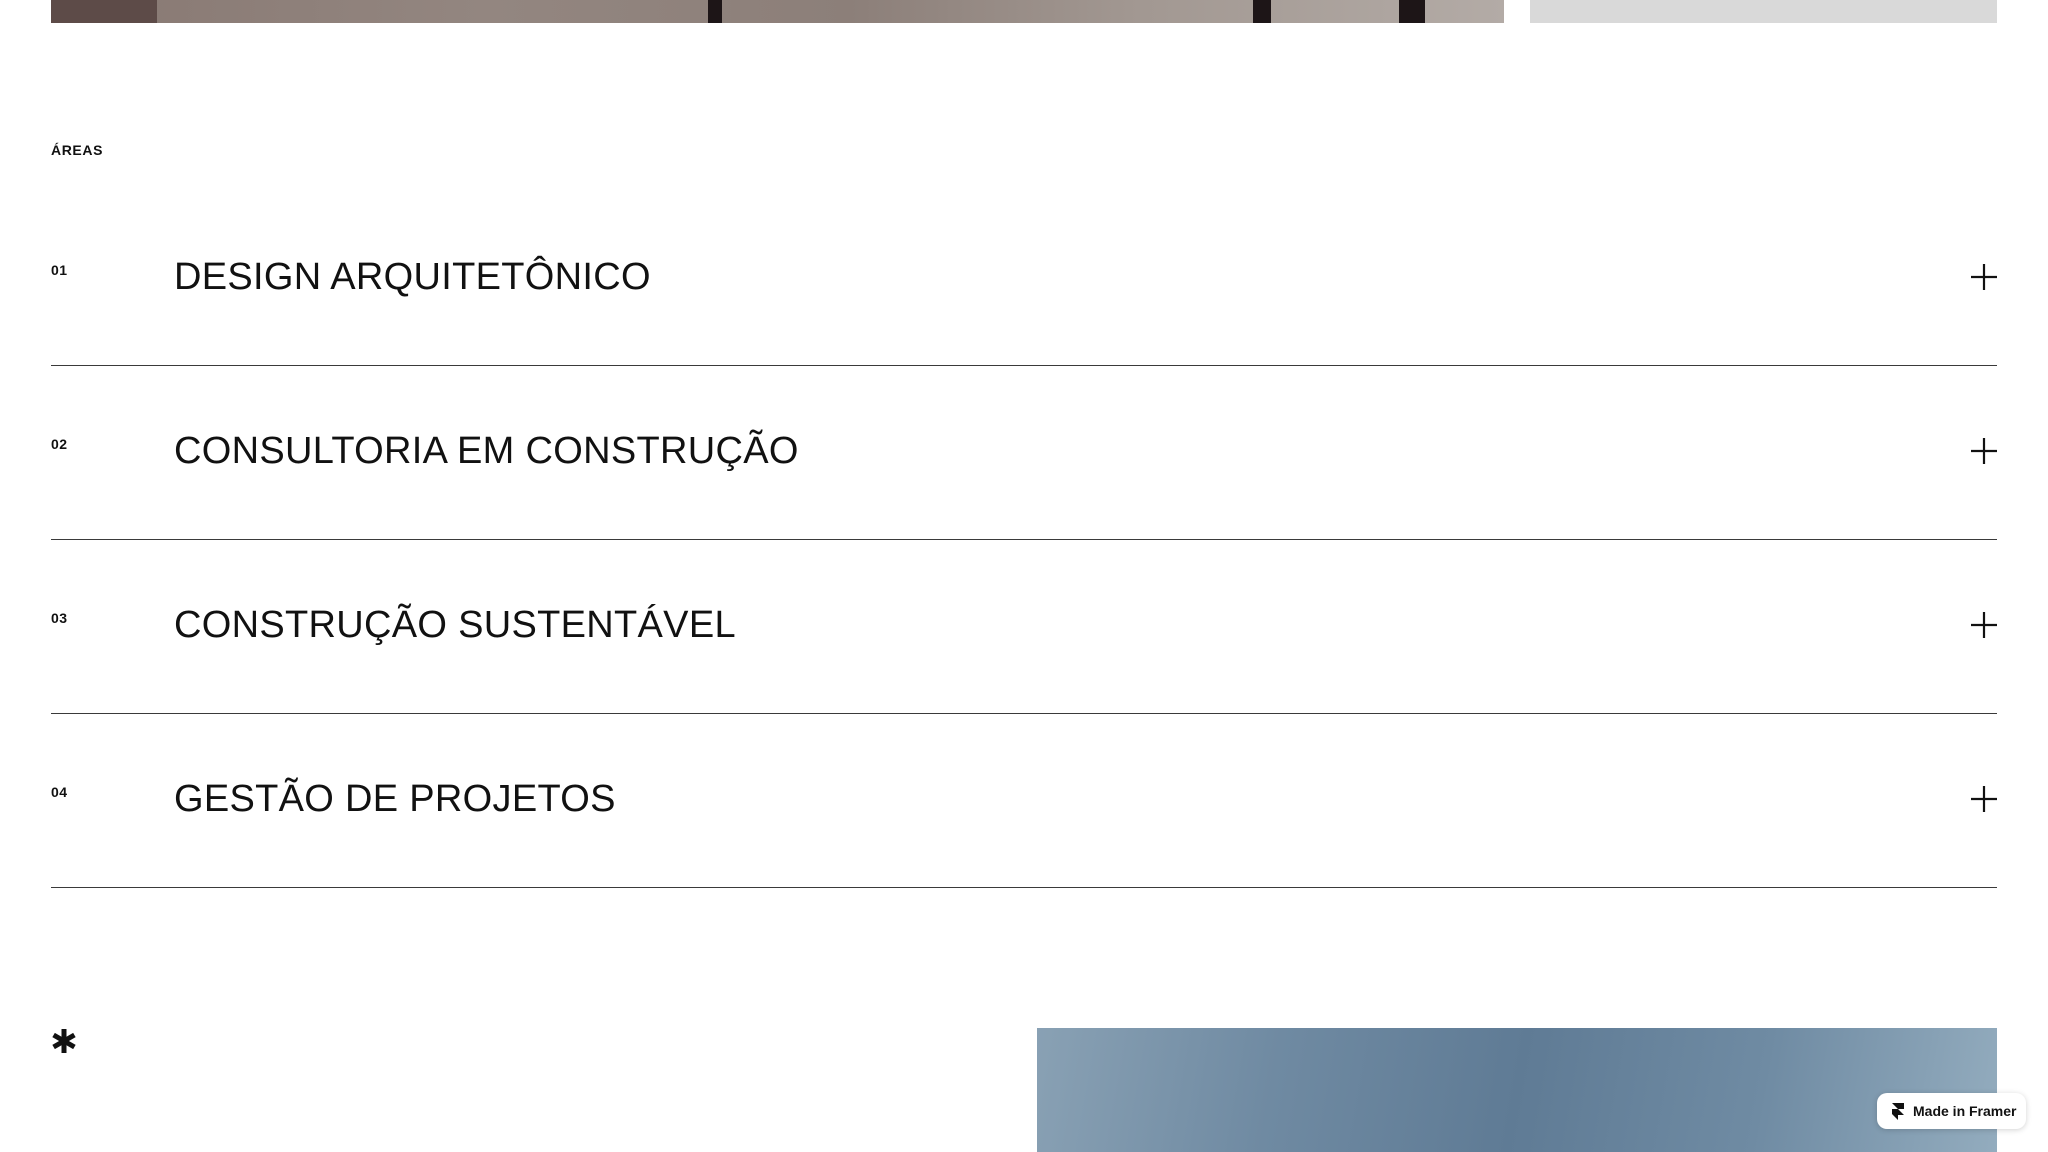  I want to click on sky-image, so click(1517, 1090).